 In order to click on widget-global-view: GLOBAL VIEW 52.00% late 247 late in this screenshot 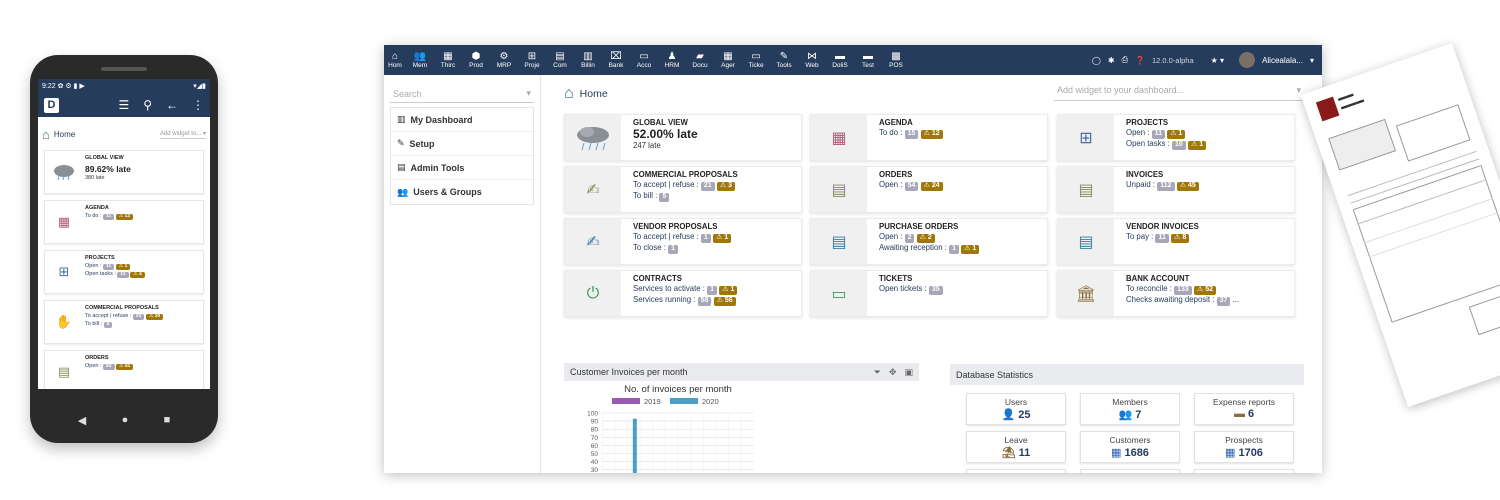, I will do `click(683, 137)`.